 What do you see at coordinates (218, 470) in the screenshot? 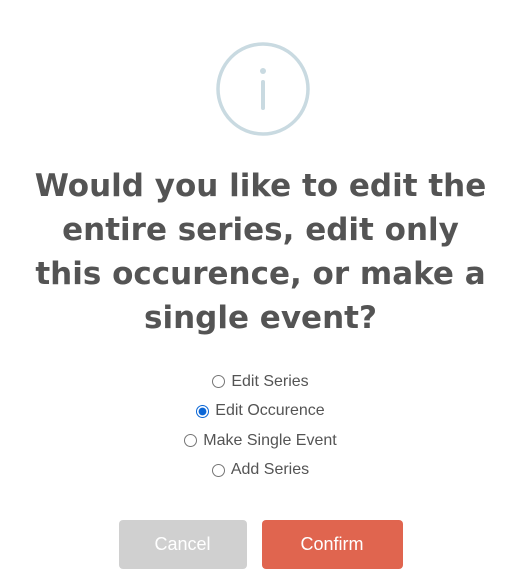
I see `radio-add-series` at bounding box center [218, 470].